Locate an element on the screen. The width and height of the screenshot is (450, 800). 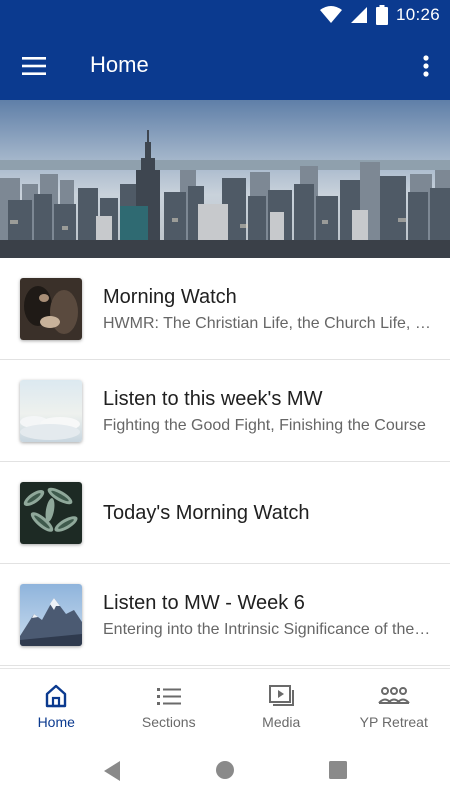
nav-tab-sections: Sections is located at coordinates (169, 706).